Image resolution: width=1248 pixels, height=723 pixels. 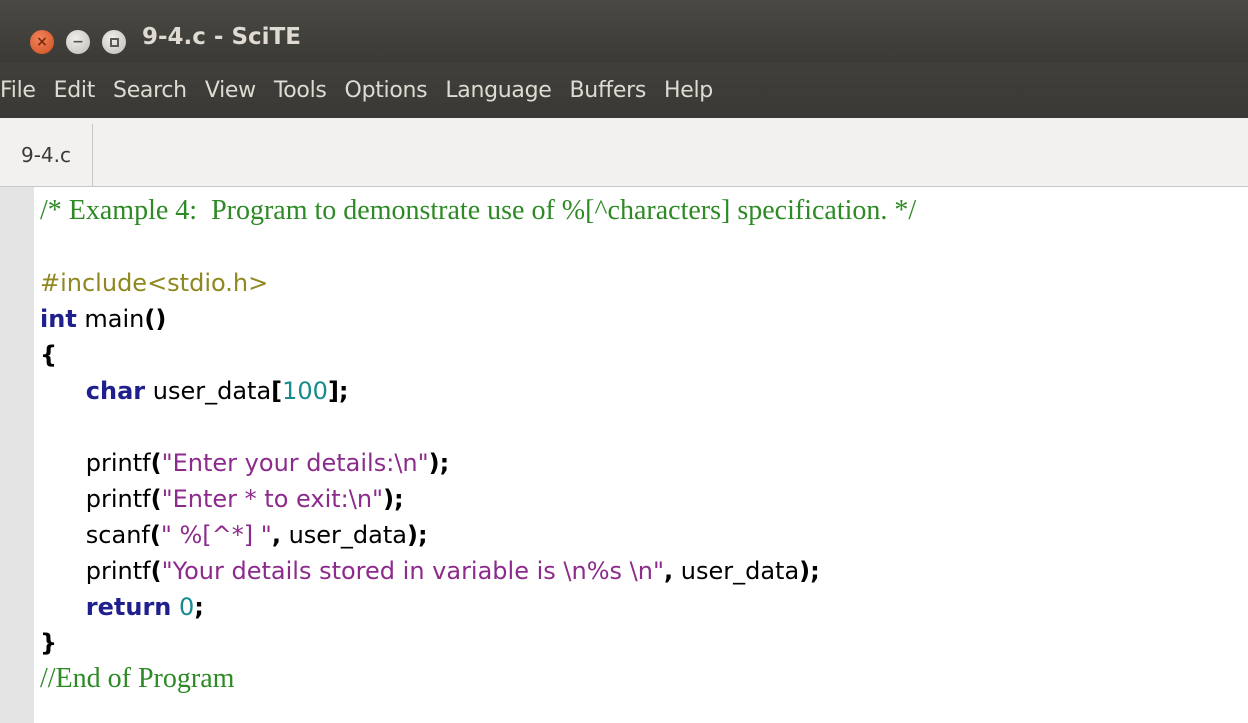 What do you see at coordinates (503, 90) in the screenshot?
I see `menu-language: Language` at bounding box center [503, 90].